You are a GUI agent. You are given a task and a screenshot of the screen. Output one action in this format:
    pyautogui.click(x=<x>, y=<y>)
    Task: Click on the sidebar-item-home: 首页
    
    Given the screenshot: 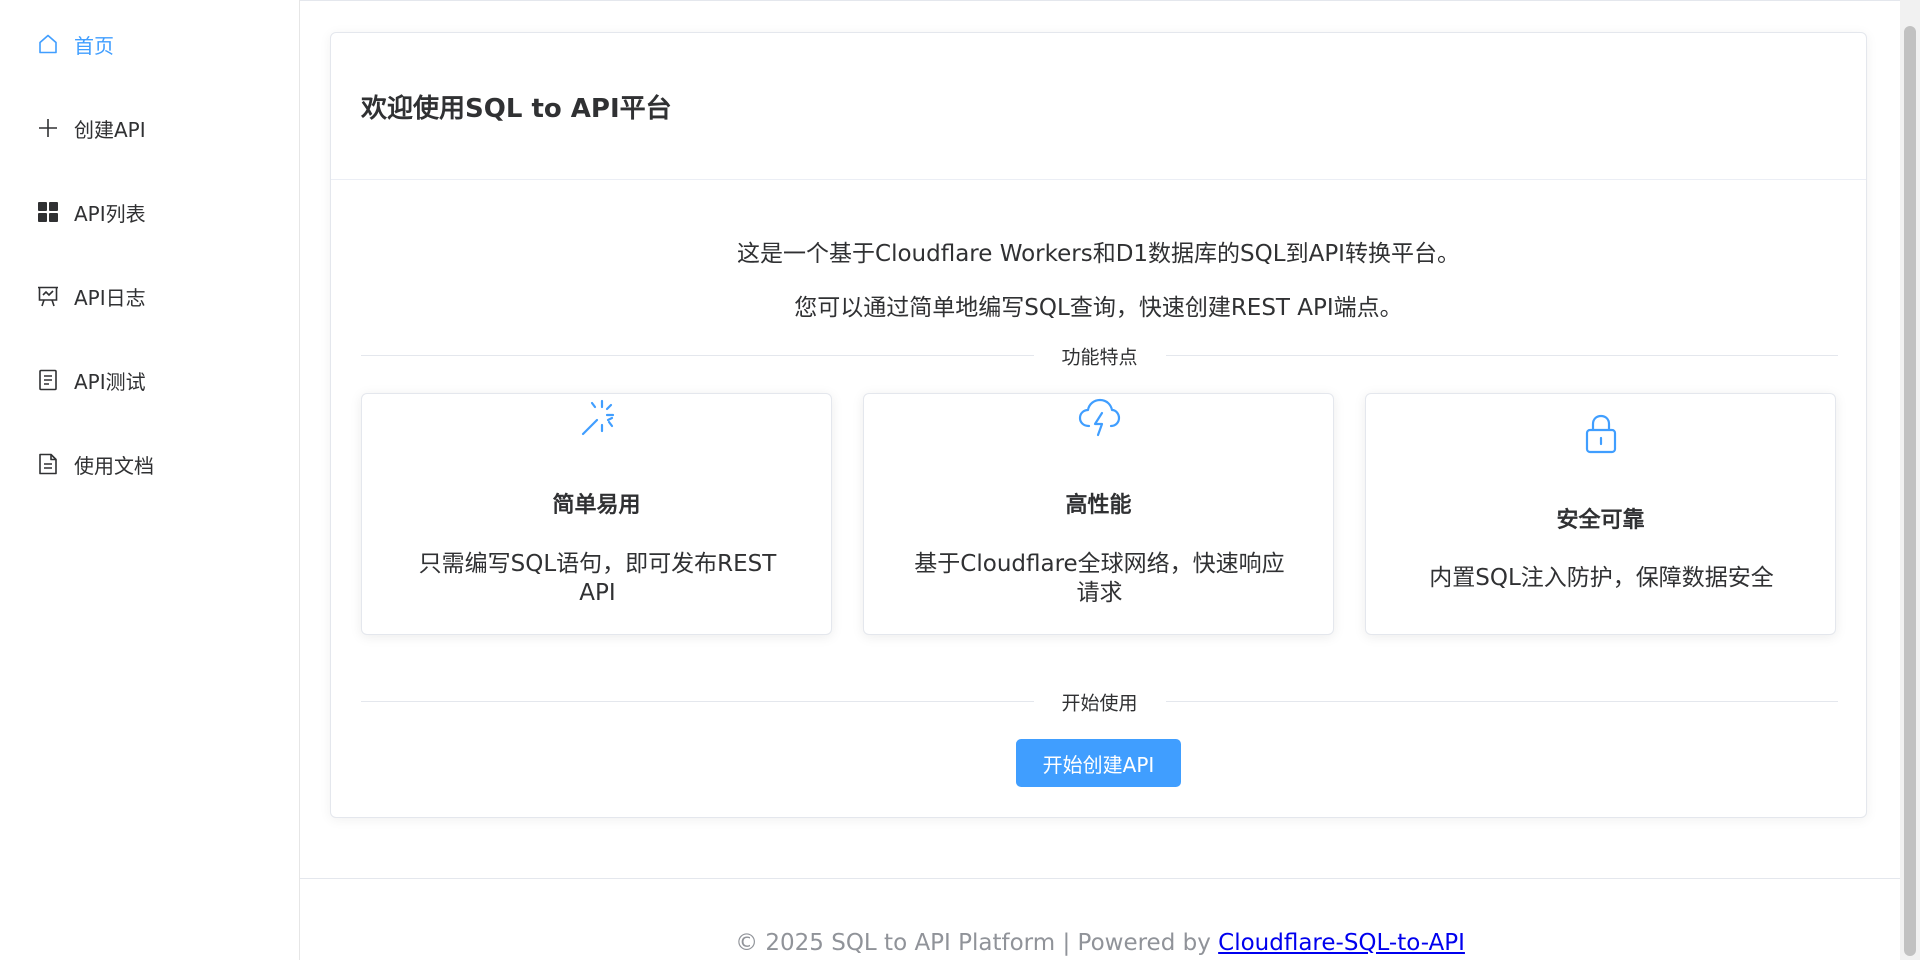 What is the action you would take?
    pyautogui.click(x=149, y=44)
    